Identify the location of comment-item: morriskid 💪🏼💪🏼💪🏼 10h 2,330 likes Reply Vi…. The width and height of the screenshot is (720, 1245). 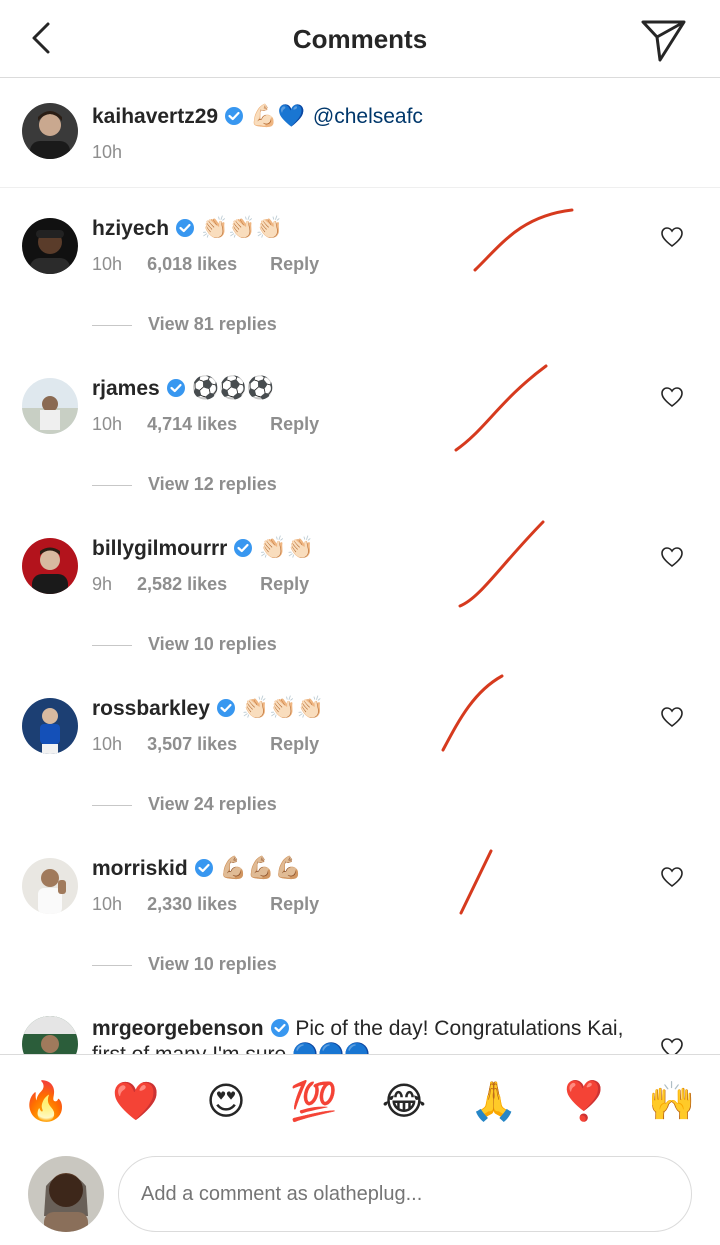
(360, 908).